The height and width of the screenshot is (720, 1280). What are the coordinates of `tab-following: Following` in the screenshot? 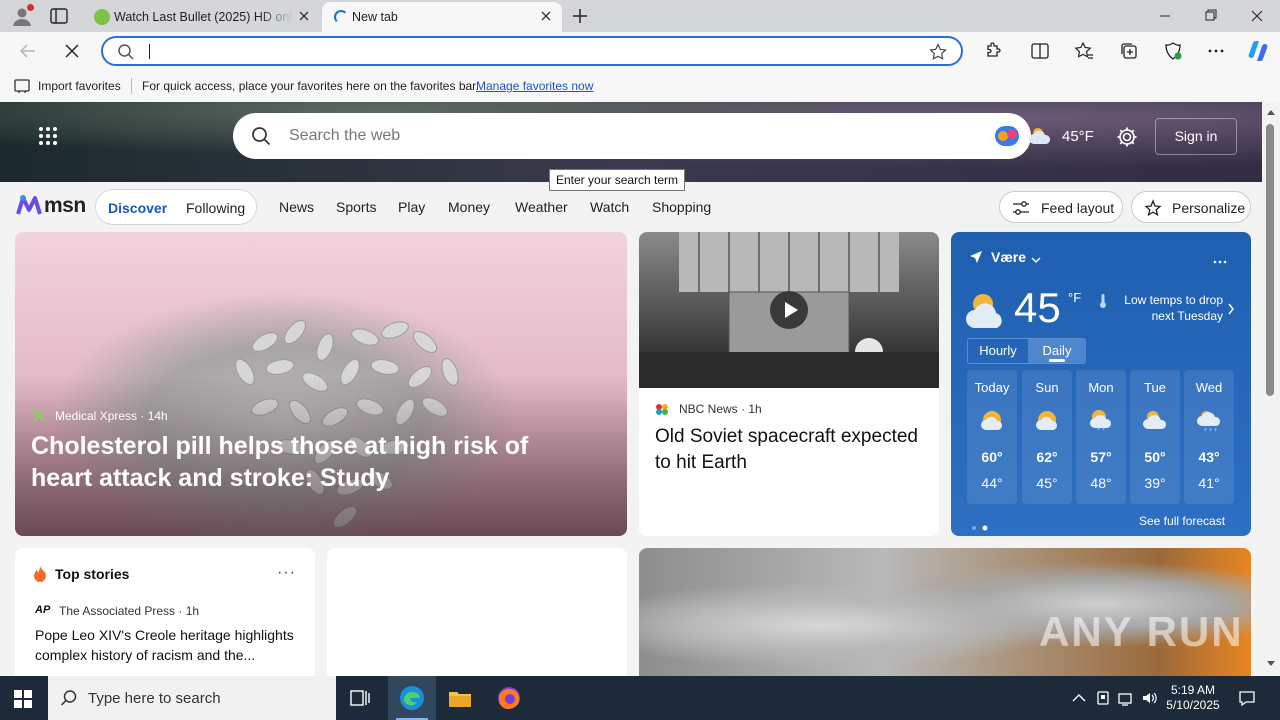 It's located at (215, 208).